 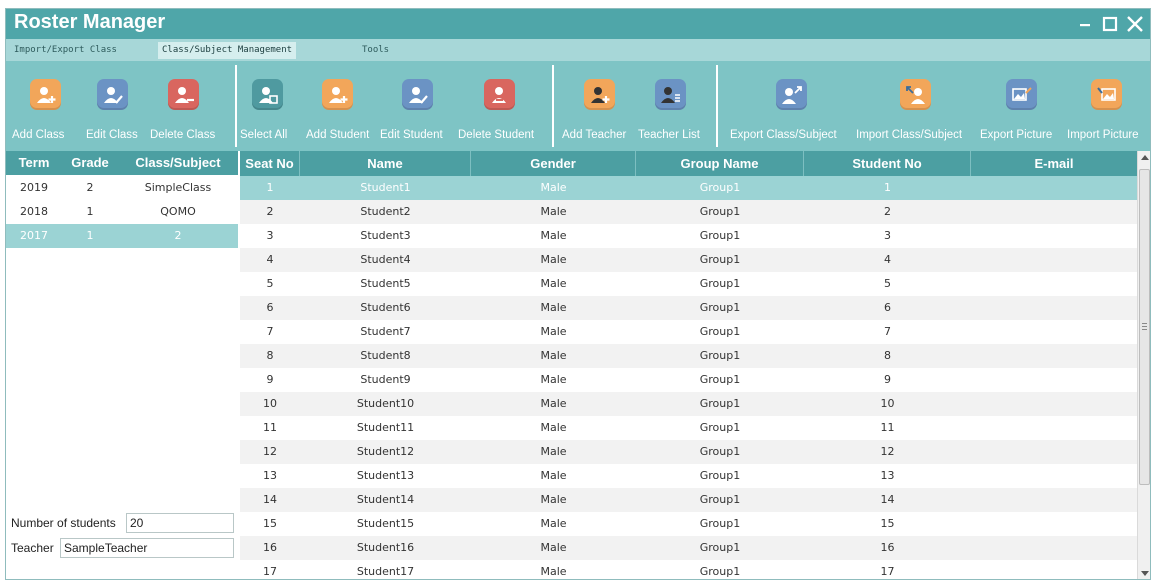 I want to click on student-row: 4 Student4 Male Group1 4, so click(x=688, y=260).